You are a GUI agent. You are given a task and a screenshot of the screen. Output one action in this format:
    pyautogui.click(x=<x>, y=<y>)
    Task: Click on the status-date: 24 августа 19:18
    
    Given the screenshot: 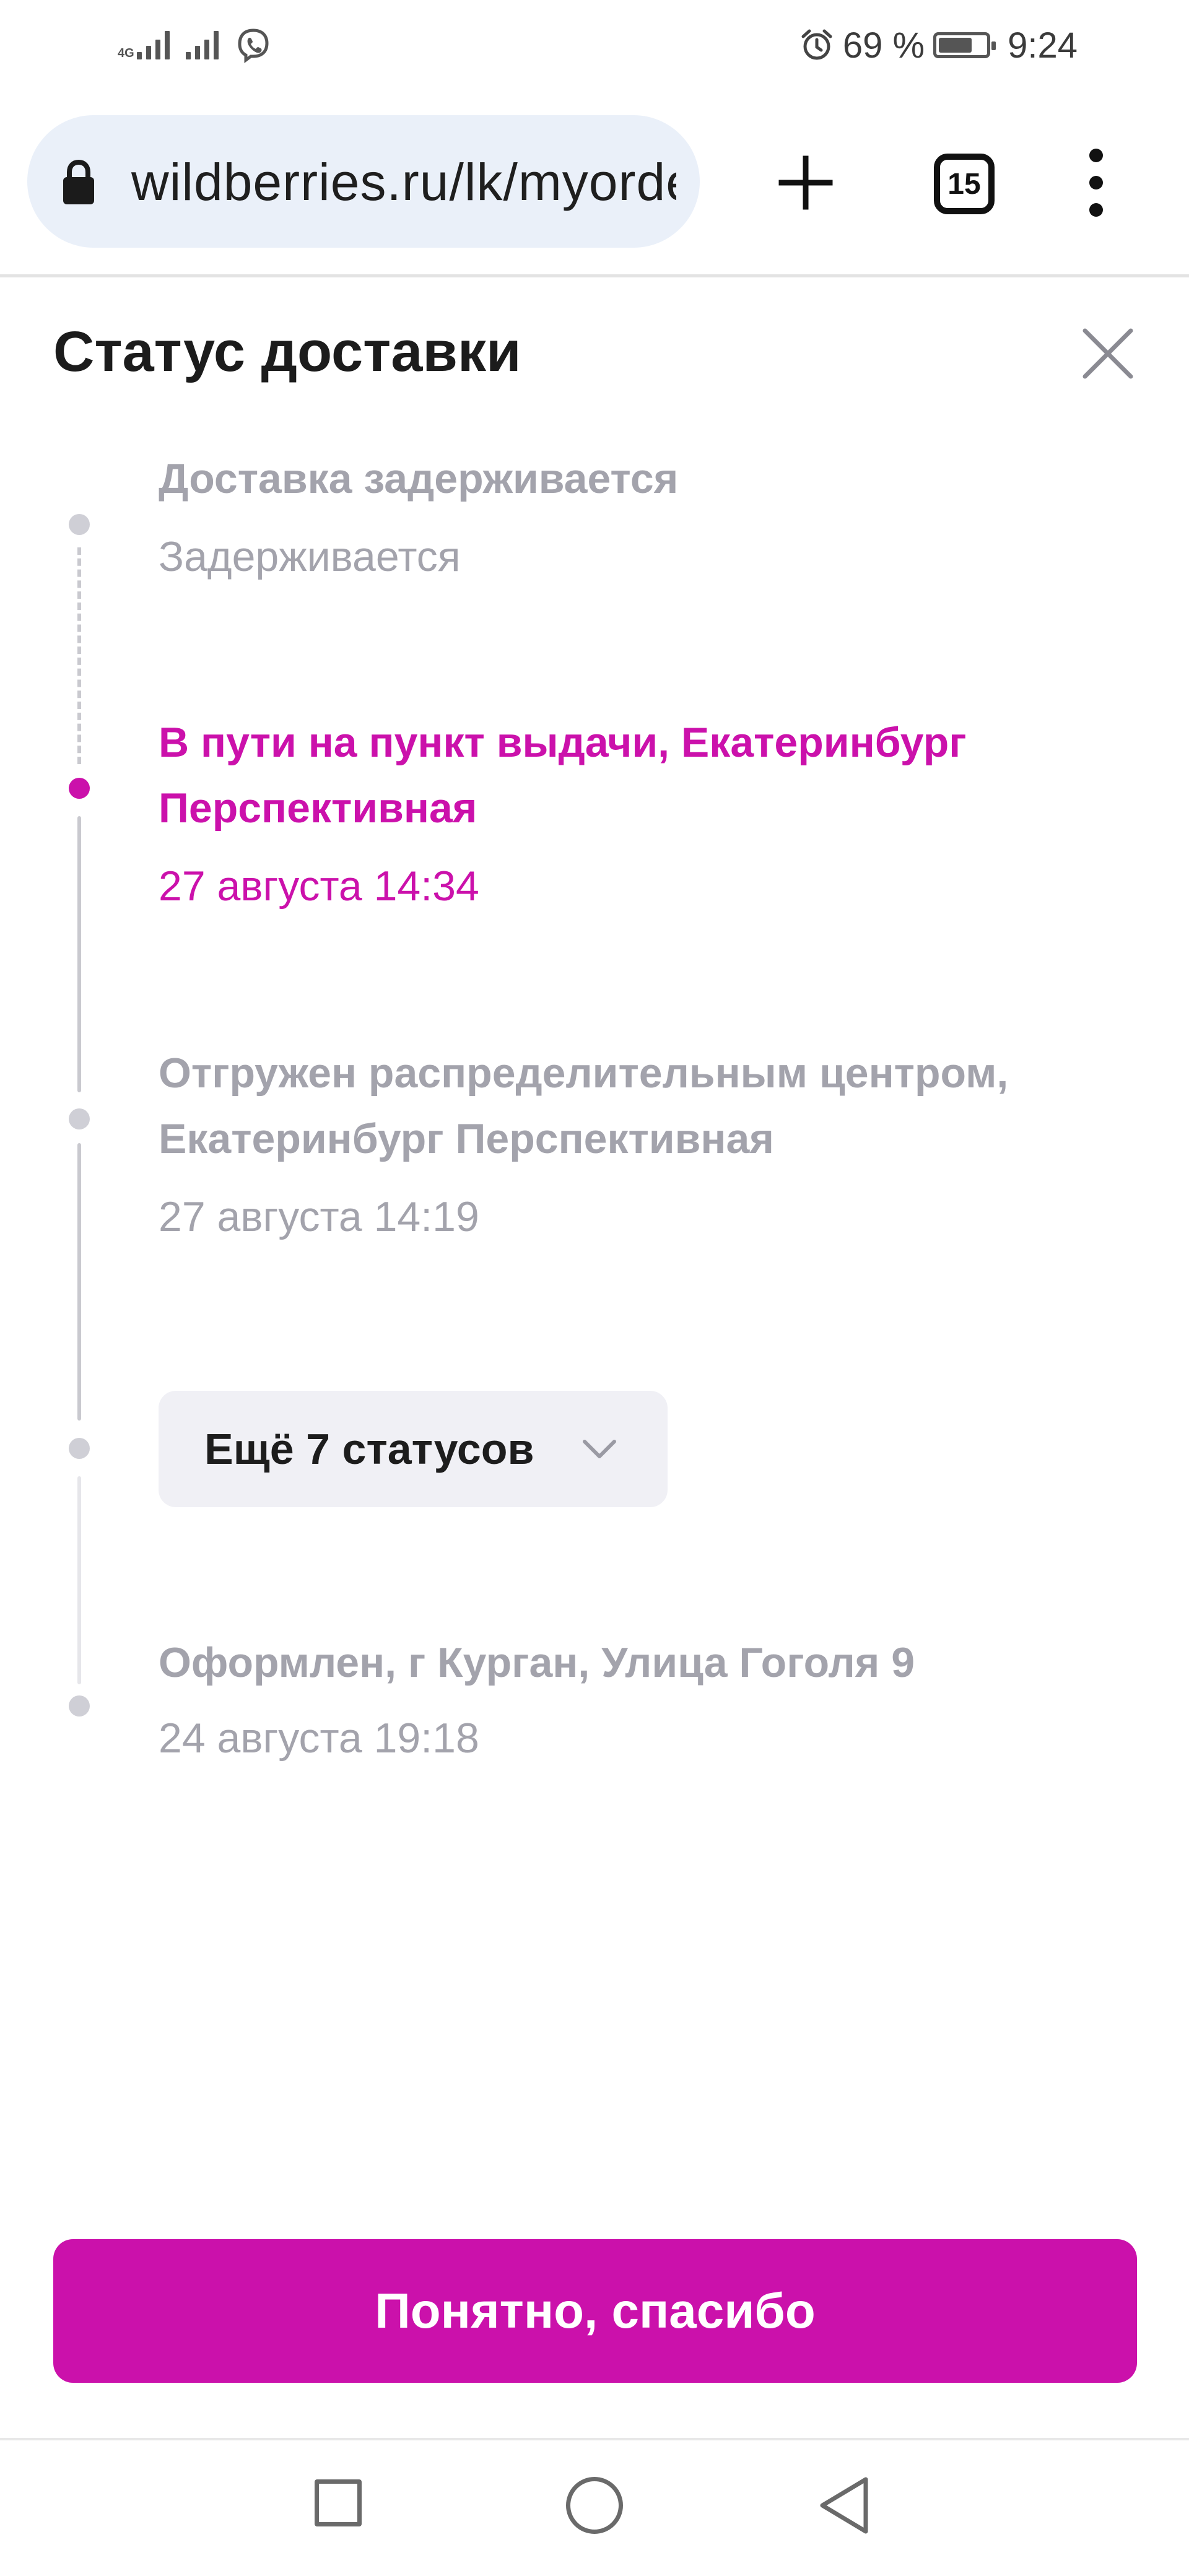 What is the action you would take?
    pyautogui.click(x=319, y=1738)
    